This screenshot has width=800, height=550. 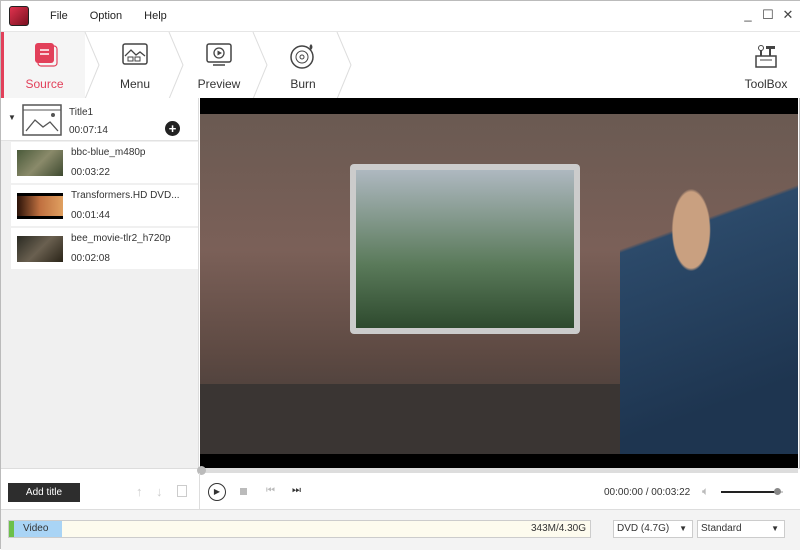 I want to click on move-down-icon: ↓, so click(x=159, y=491).